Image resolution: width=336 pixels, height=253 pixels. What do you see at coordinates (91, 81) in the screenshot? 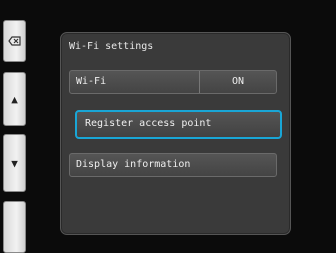
I see `wifi-label: Wi-Fi` at bounding box center [91, 81].